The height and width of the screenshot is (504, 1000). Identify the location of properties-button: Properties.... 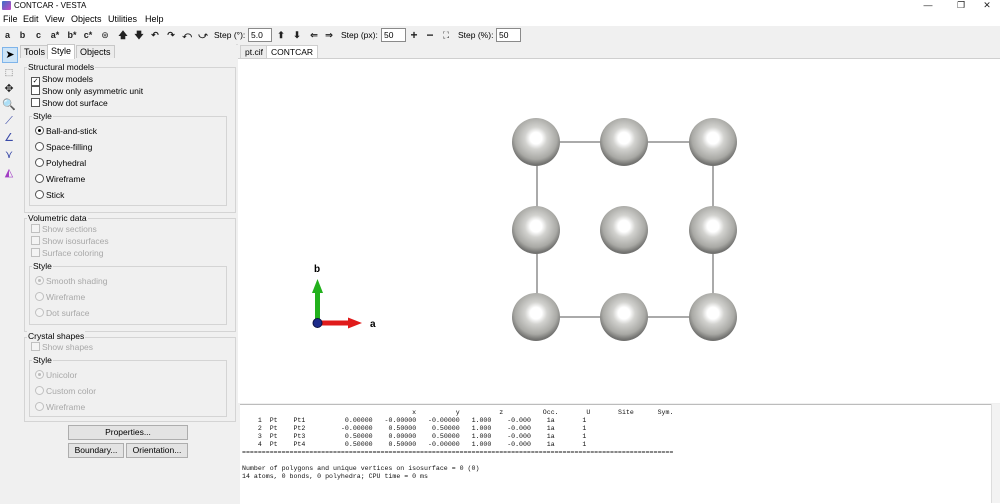
(128, 432).